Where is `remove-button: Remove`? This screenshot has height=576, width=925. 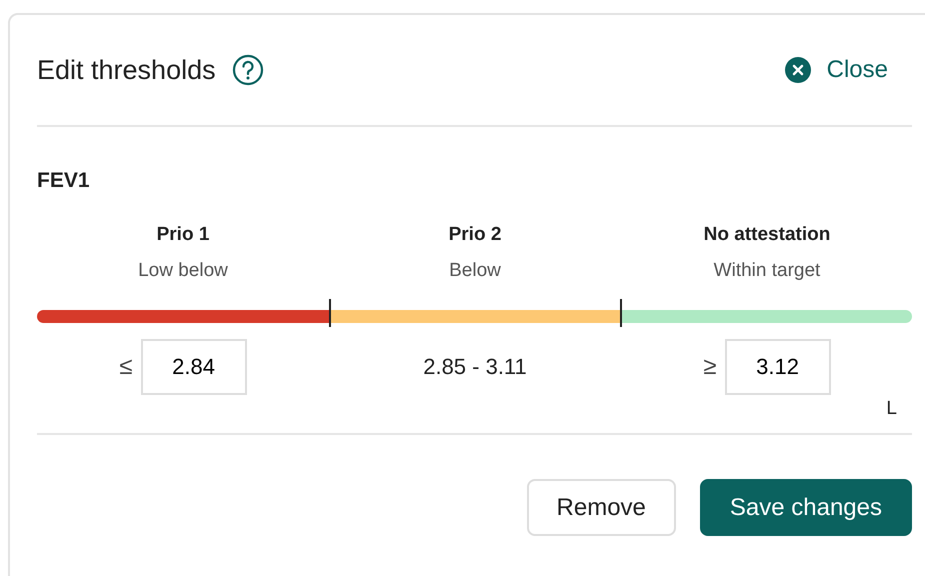 remove-button: Remove is located at coordinates (601, 507).